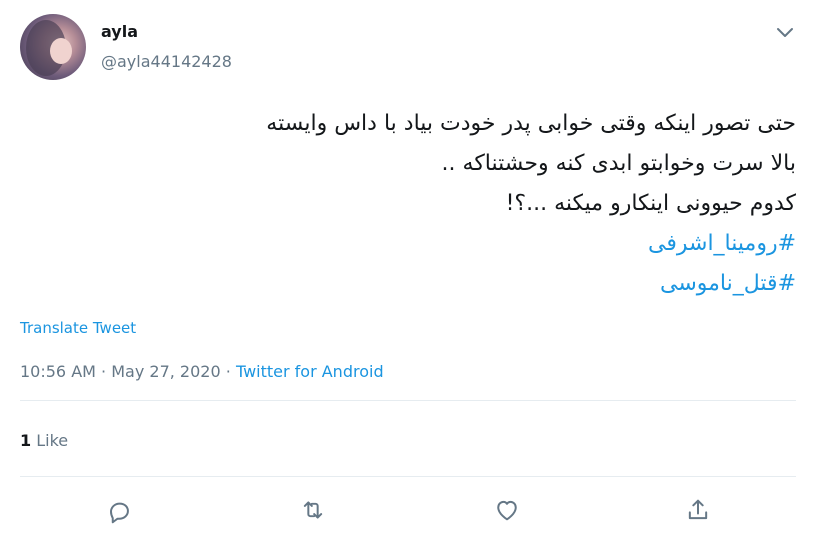  I want to click on retweet-icon, so click(313, 510).